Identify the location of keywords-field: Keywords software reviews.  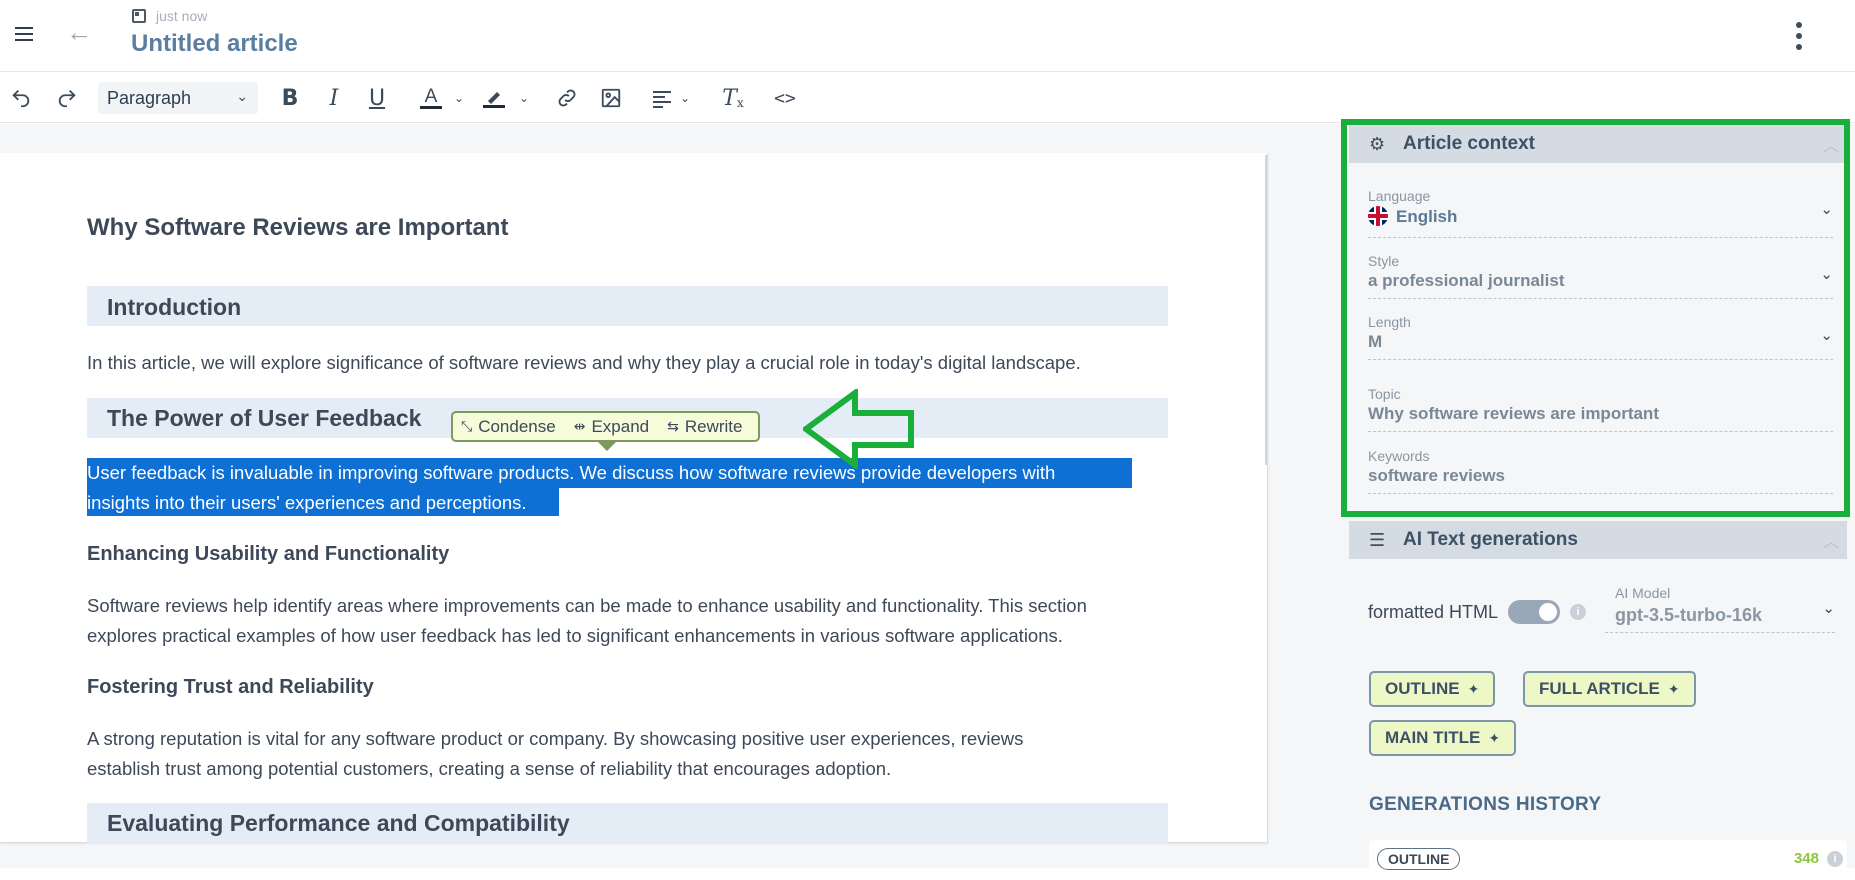
(1600, 471).